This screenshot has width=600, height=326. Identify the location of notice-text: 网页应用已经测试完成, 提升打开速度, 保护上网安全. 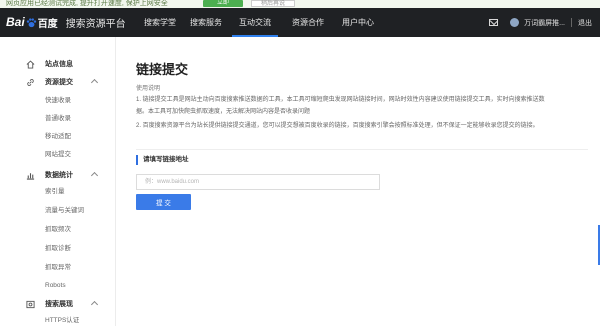
(87, 3).